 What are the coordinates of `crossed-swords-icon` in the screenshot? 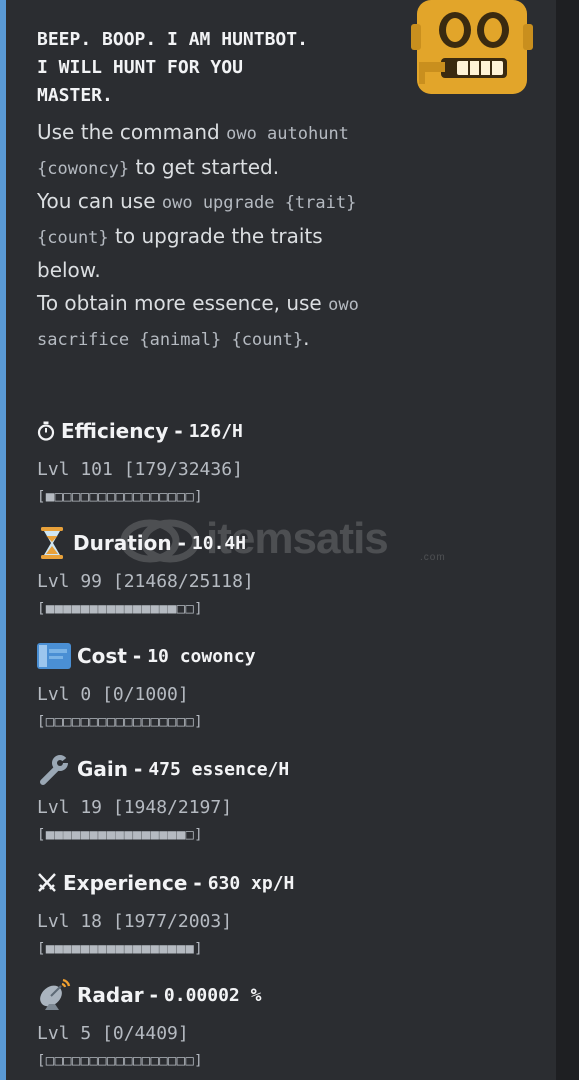 It's located at (47, 883).